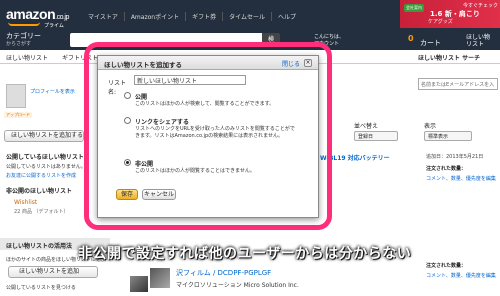 This screenshot has width=500, height=296. I want to click on option-private-desc: このリストはほかの人が閲覧することはできません。, so click(195, 171).